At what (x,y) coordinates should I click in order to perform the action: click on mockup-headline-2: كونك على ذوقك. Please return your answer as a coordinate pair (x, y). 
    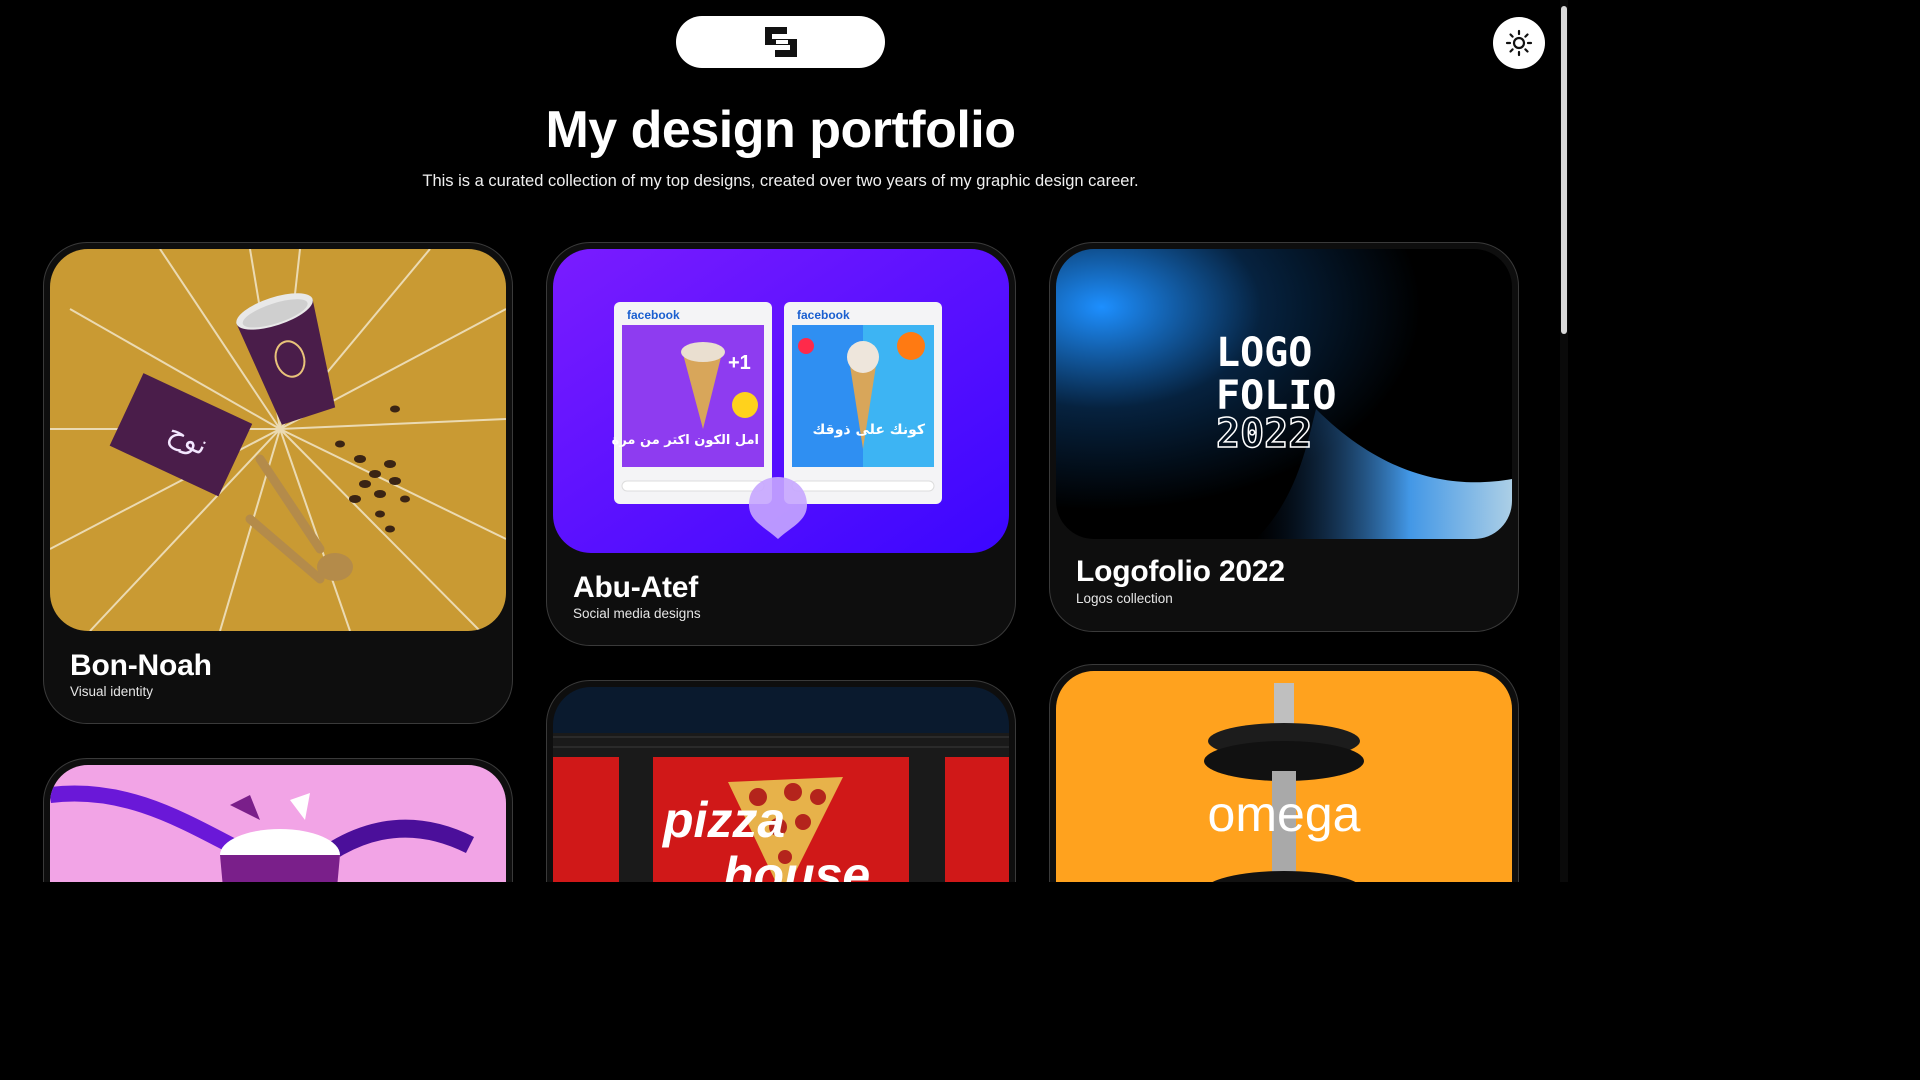
    Looking at the image, I should click on (869, 430).